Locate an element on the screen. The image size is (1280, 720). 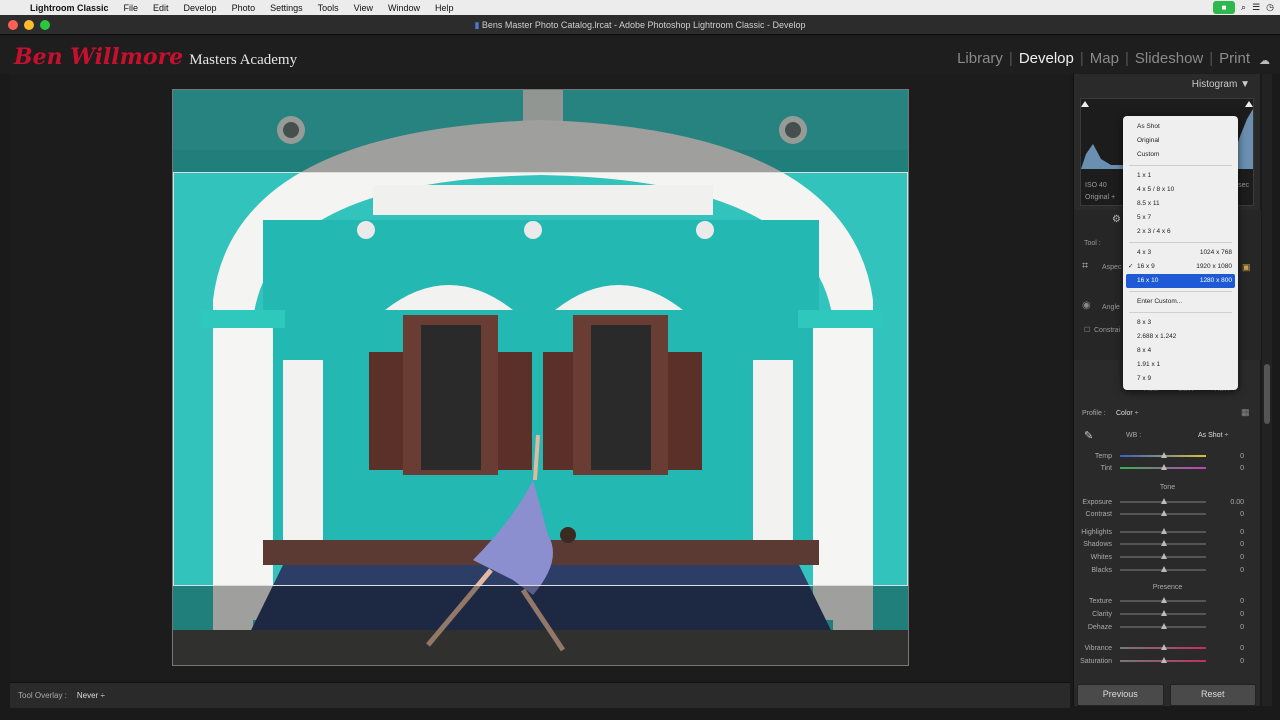
video-camera-icon: ■ is located at coordinates (1224, 7).